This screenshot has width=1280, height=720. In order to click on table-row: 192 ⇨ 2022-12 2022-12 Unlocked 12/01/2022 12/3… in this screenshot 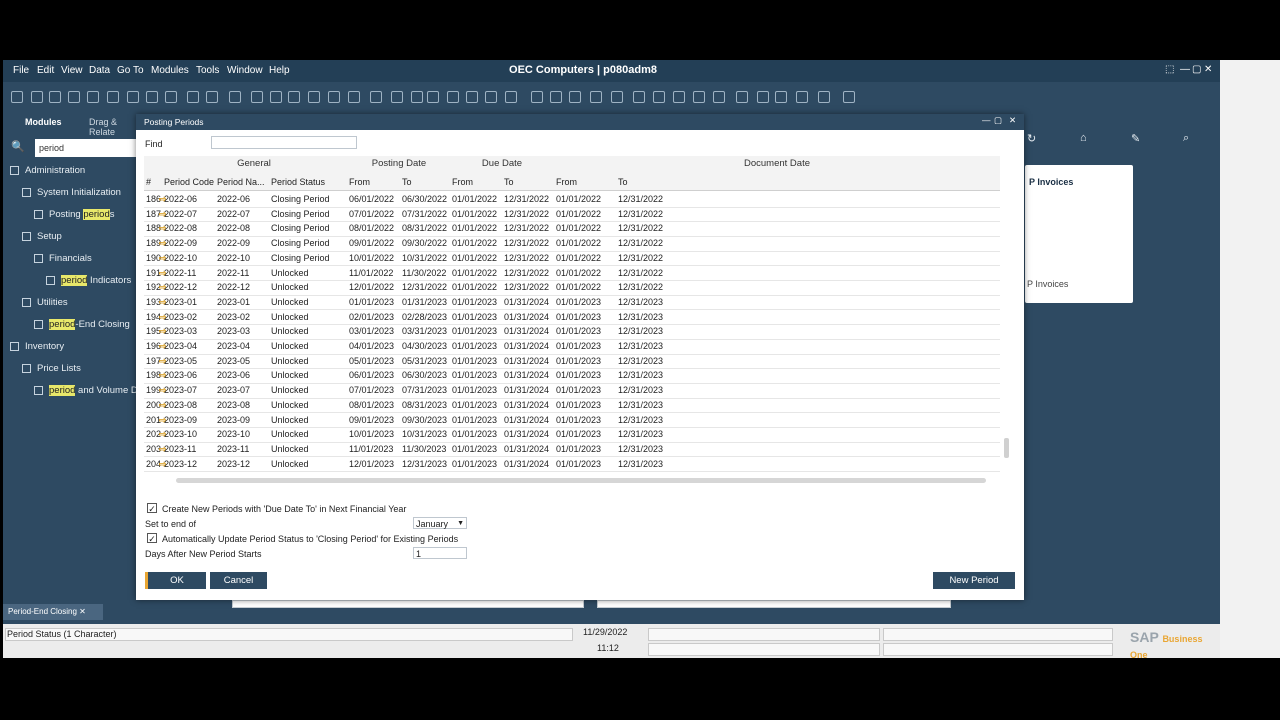, I will do `click(572, 288)`.